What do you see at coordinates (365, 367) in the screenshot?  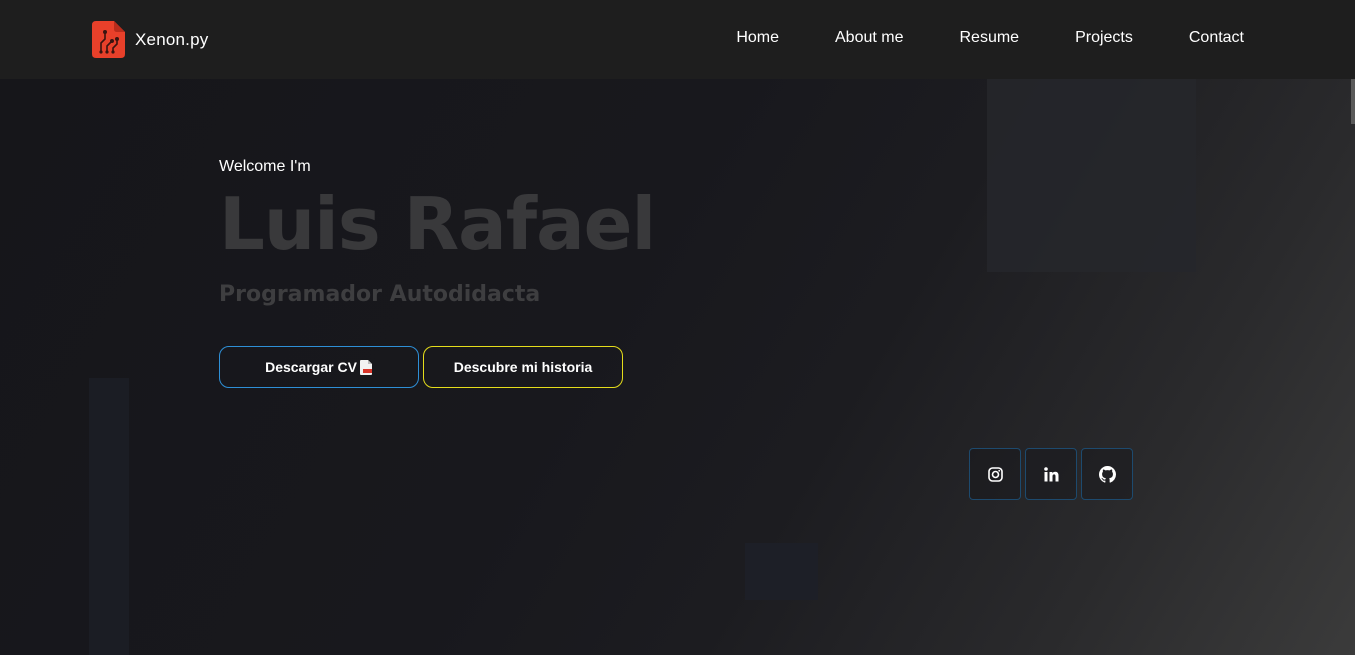 I see `pdf-file-icon` at bounding box center [365, 367].